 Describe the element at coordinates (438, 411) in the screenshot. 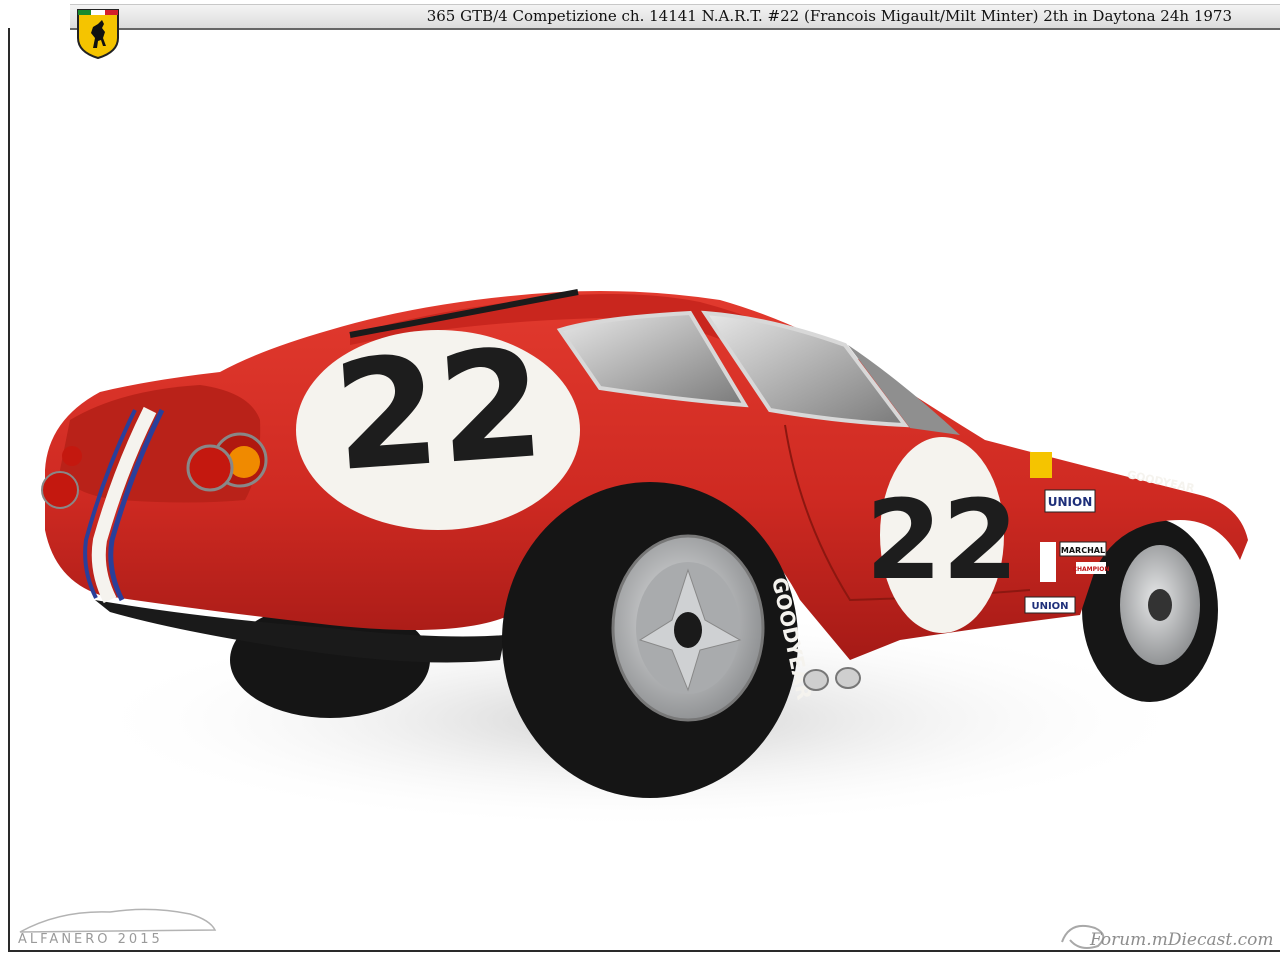

I see `rear-race-number: 22` at that location.